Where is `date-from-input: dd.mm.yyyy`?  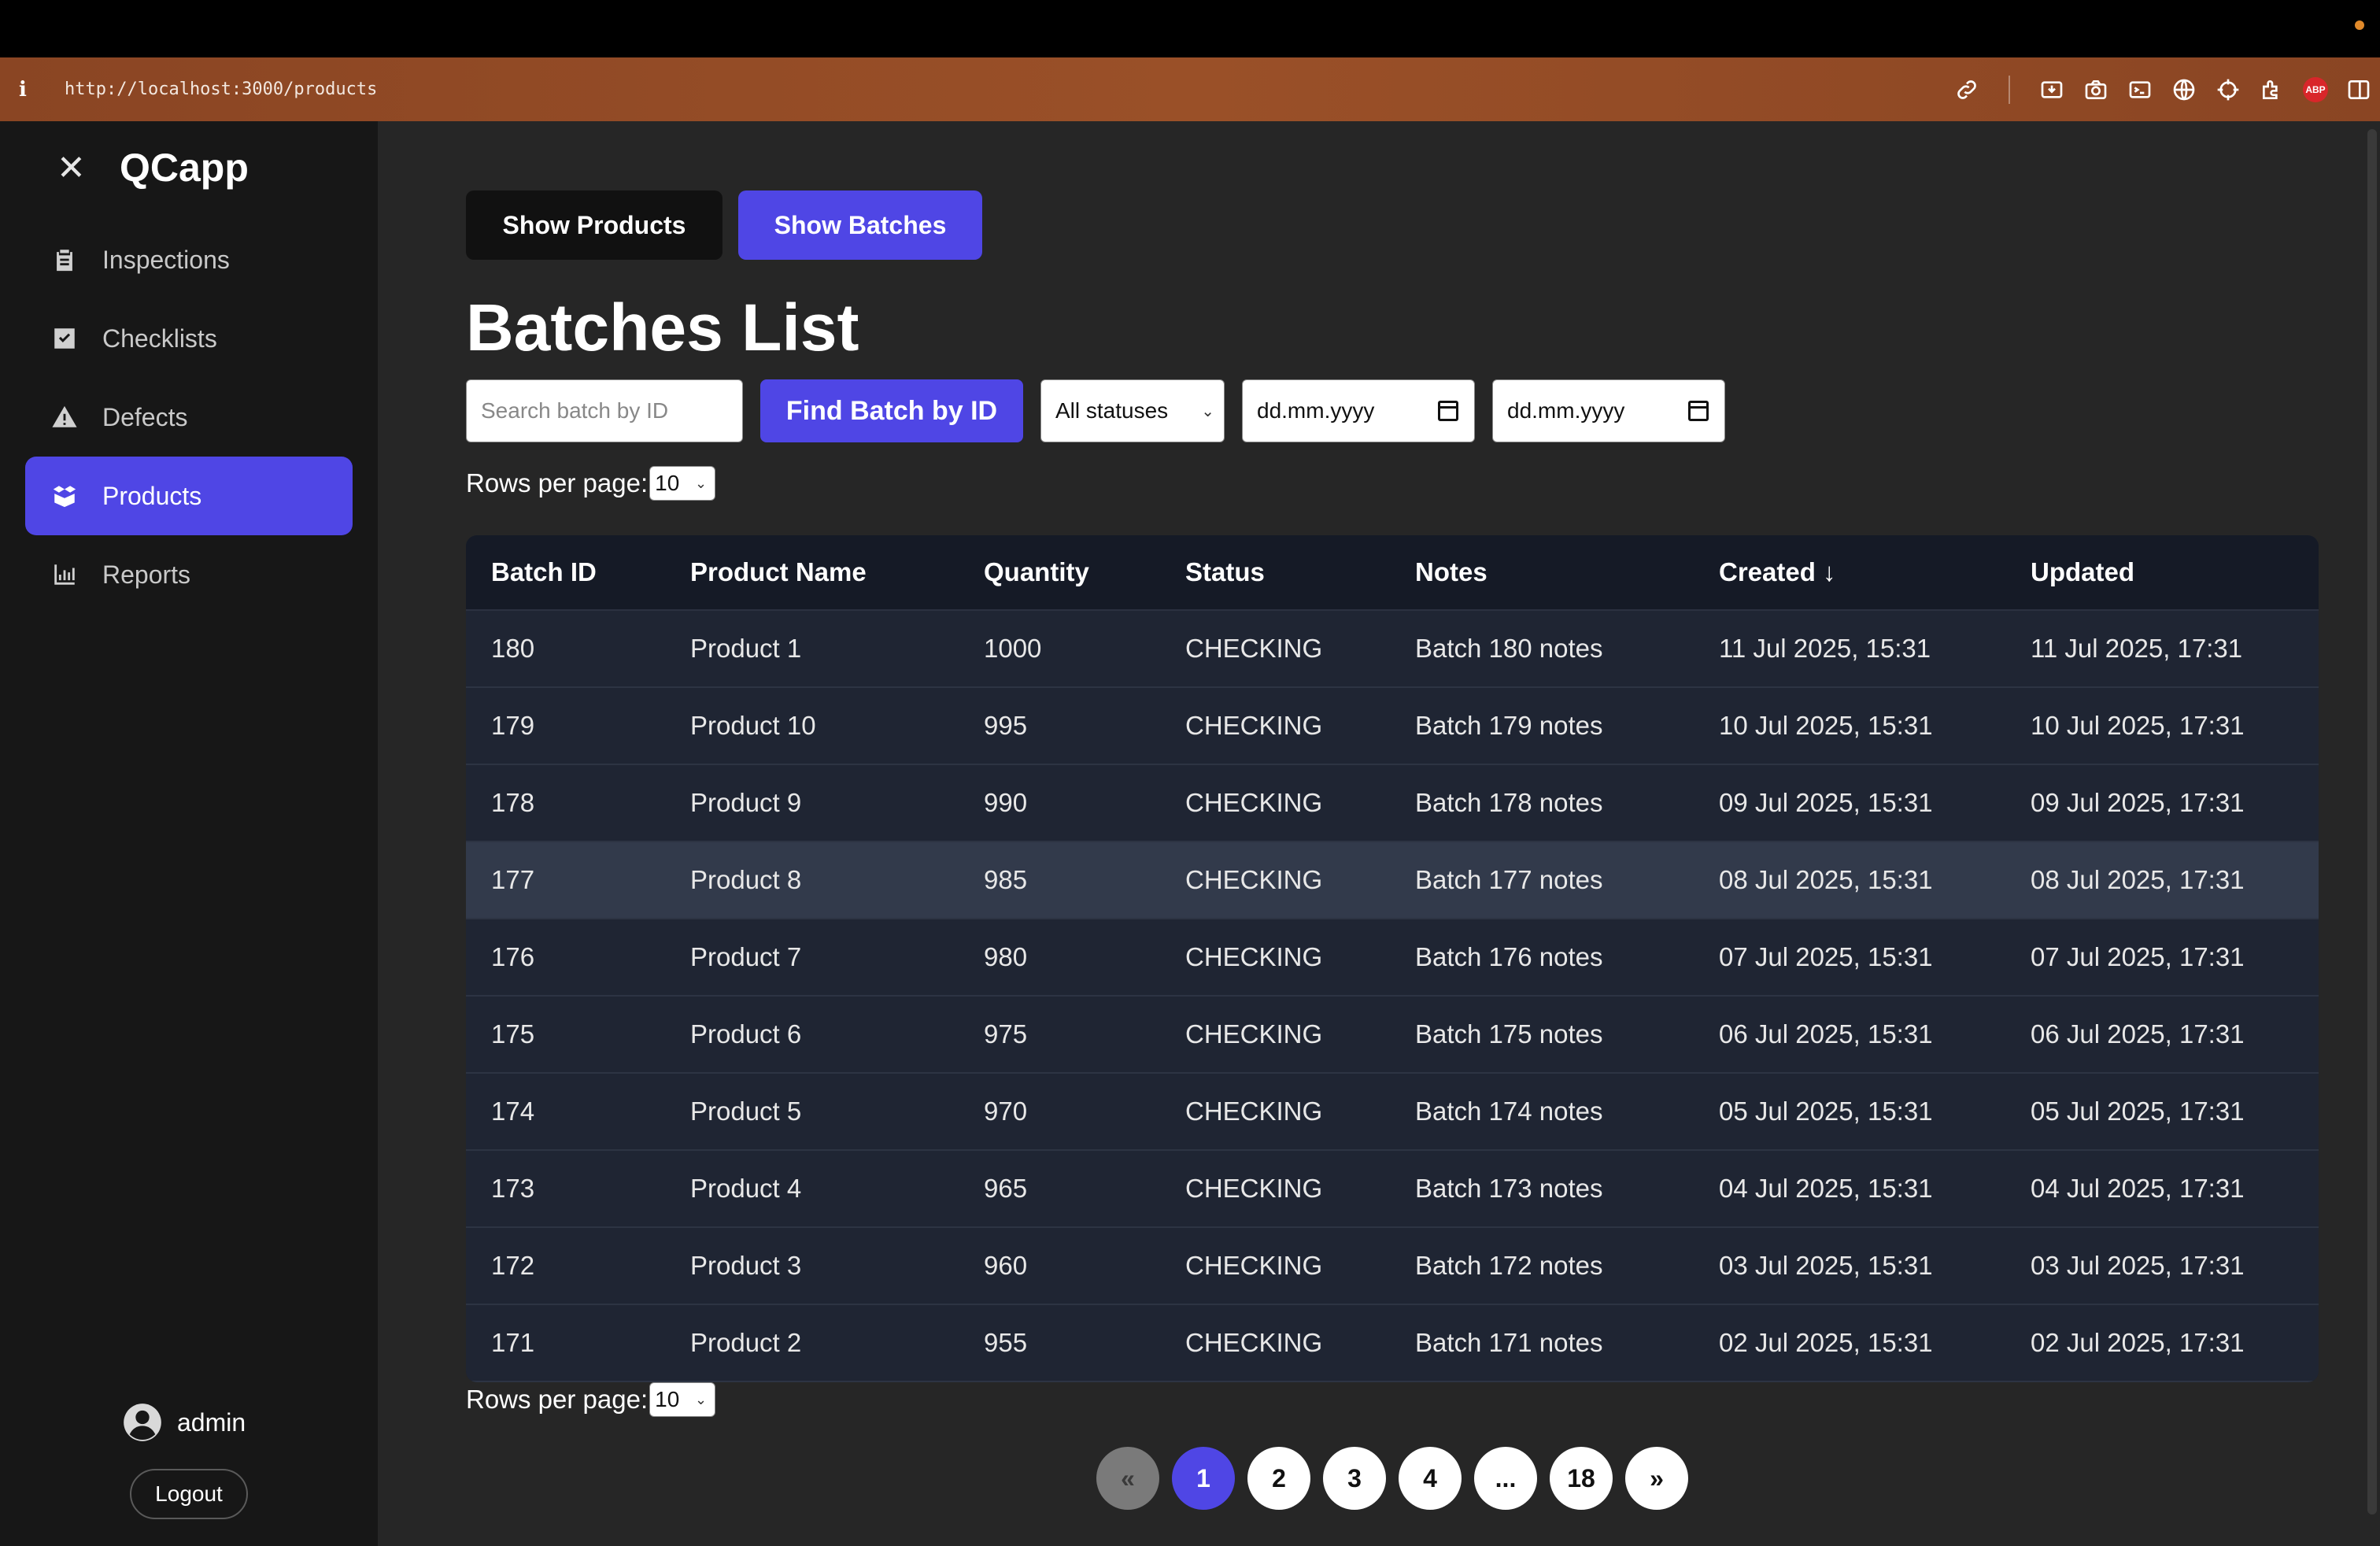 date-from-input: dd.mm.yyyy is located at coordinates (1358, 410).